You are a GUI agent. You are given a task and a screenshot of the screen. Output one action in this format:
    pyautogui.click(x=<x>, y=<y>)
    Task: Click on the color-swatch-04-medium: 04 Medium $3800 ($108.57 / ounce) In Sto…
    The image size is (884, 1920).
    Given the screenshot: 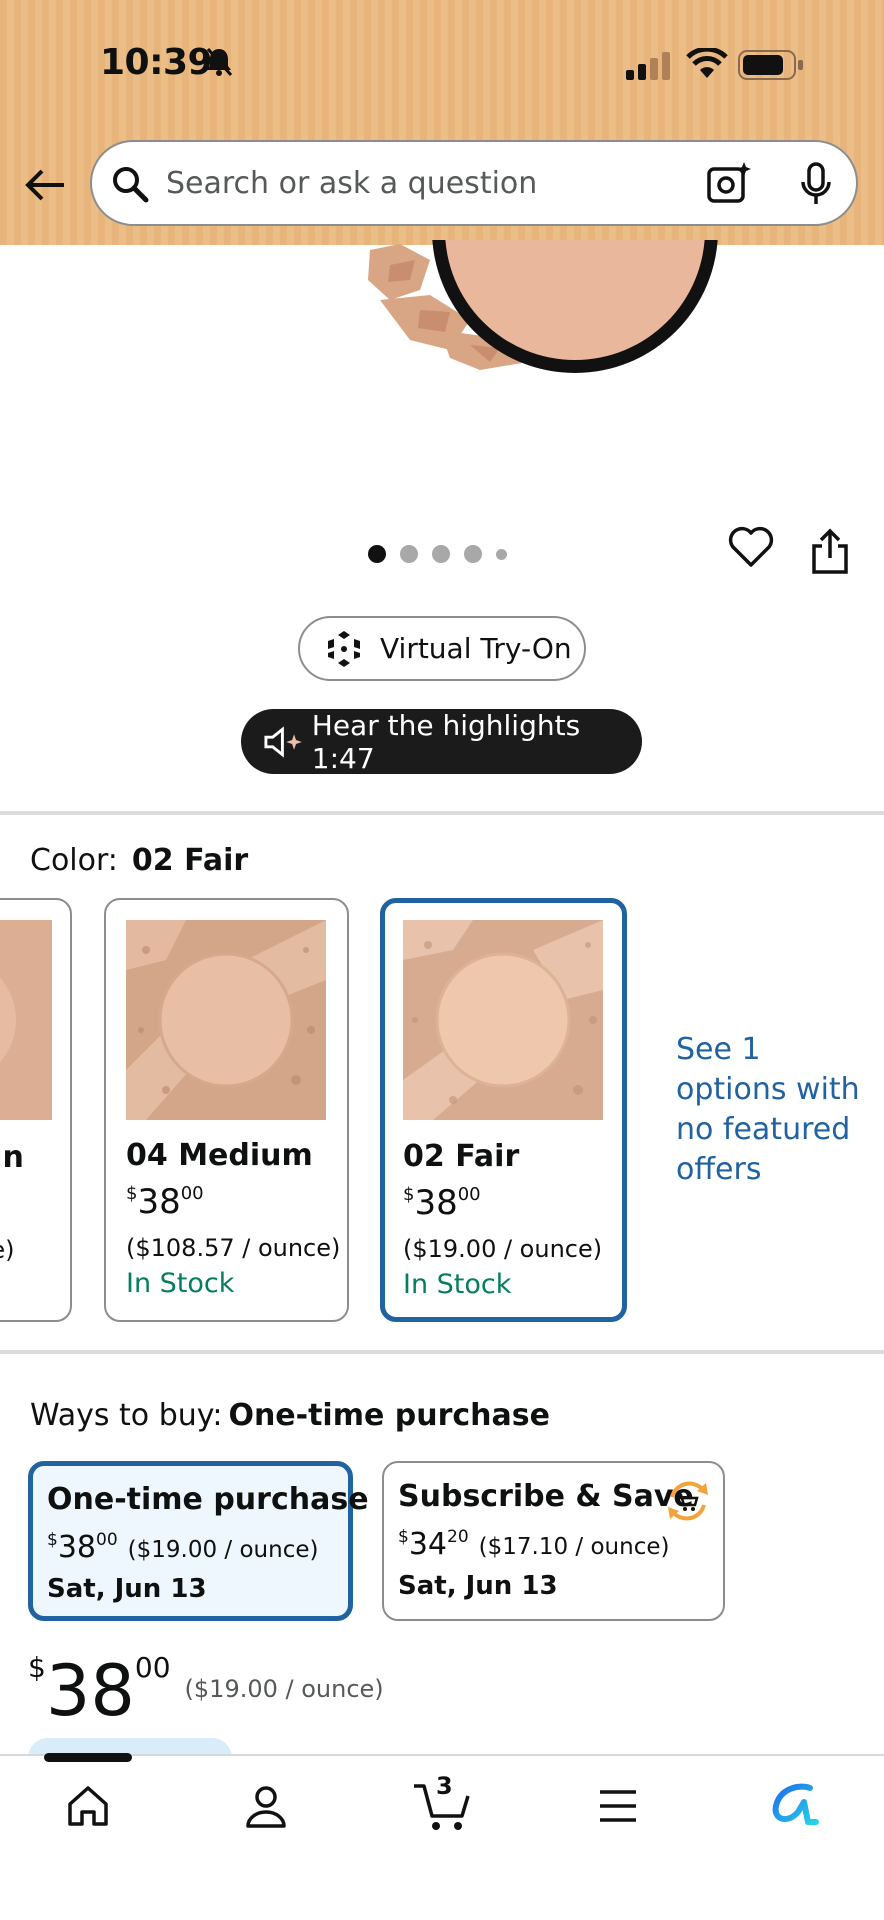 What is the action you would take?
    pyautogui.click(x=226, y=1110)
    